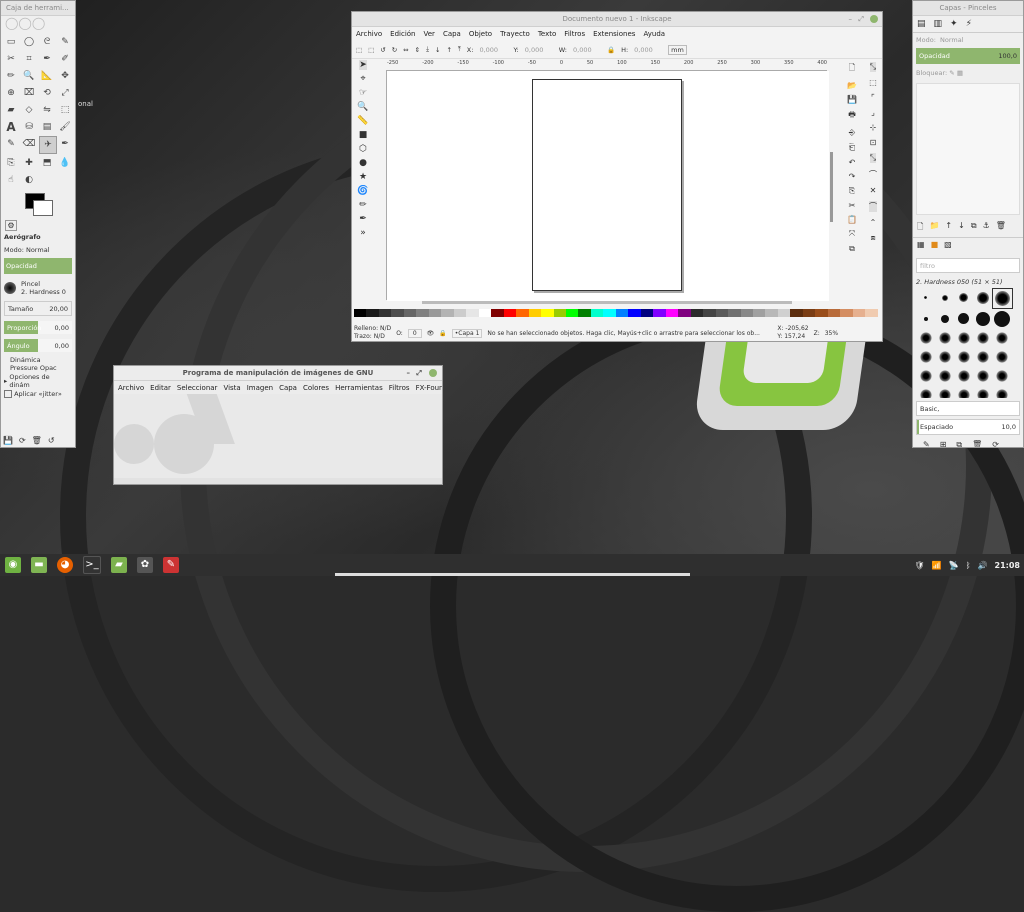 The image size is (1024, 912). Describe the element at coordinates (38, 266) in the screenshot. I see `opacity-slider: Opacidad` at that location.